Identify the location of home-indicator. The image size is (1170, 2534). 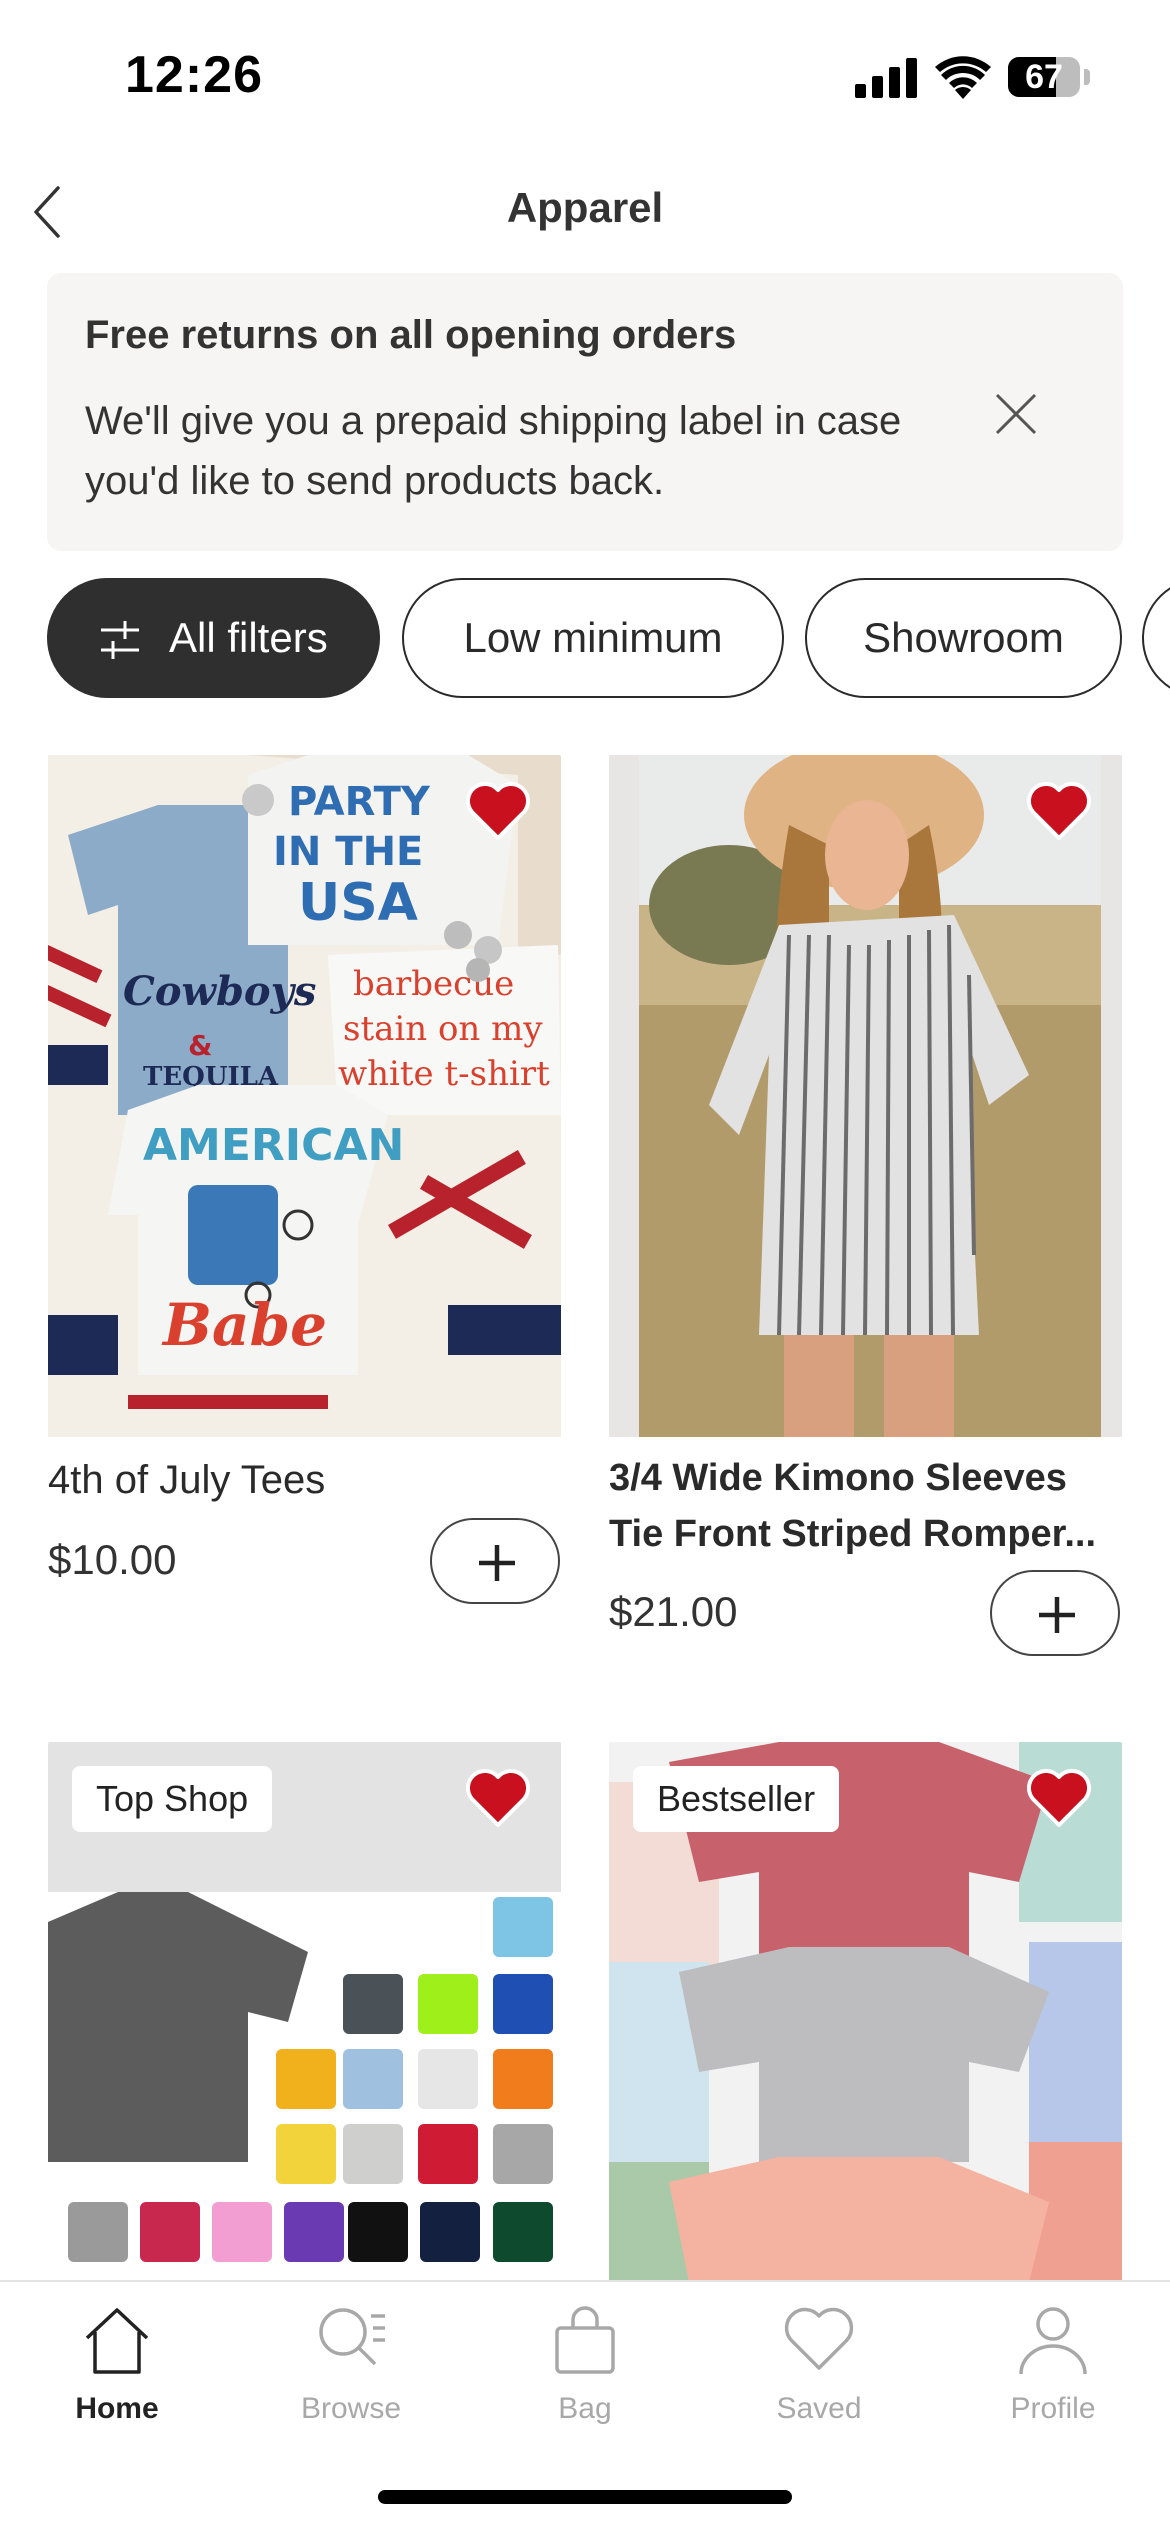
(585, 2497).